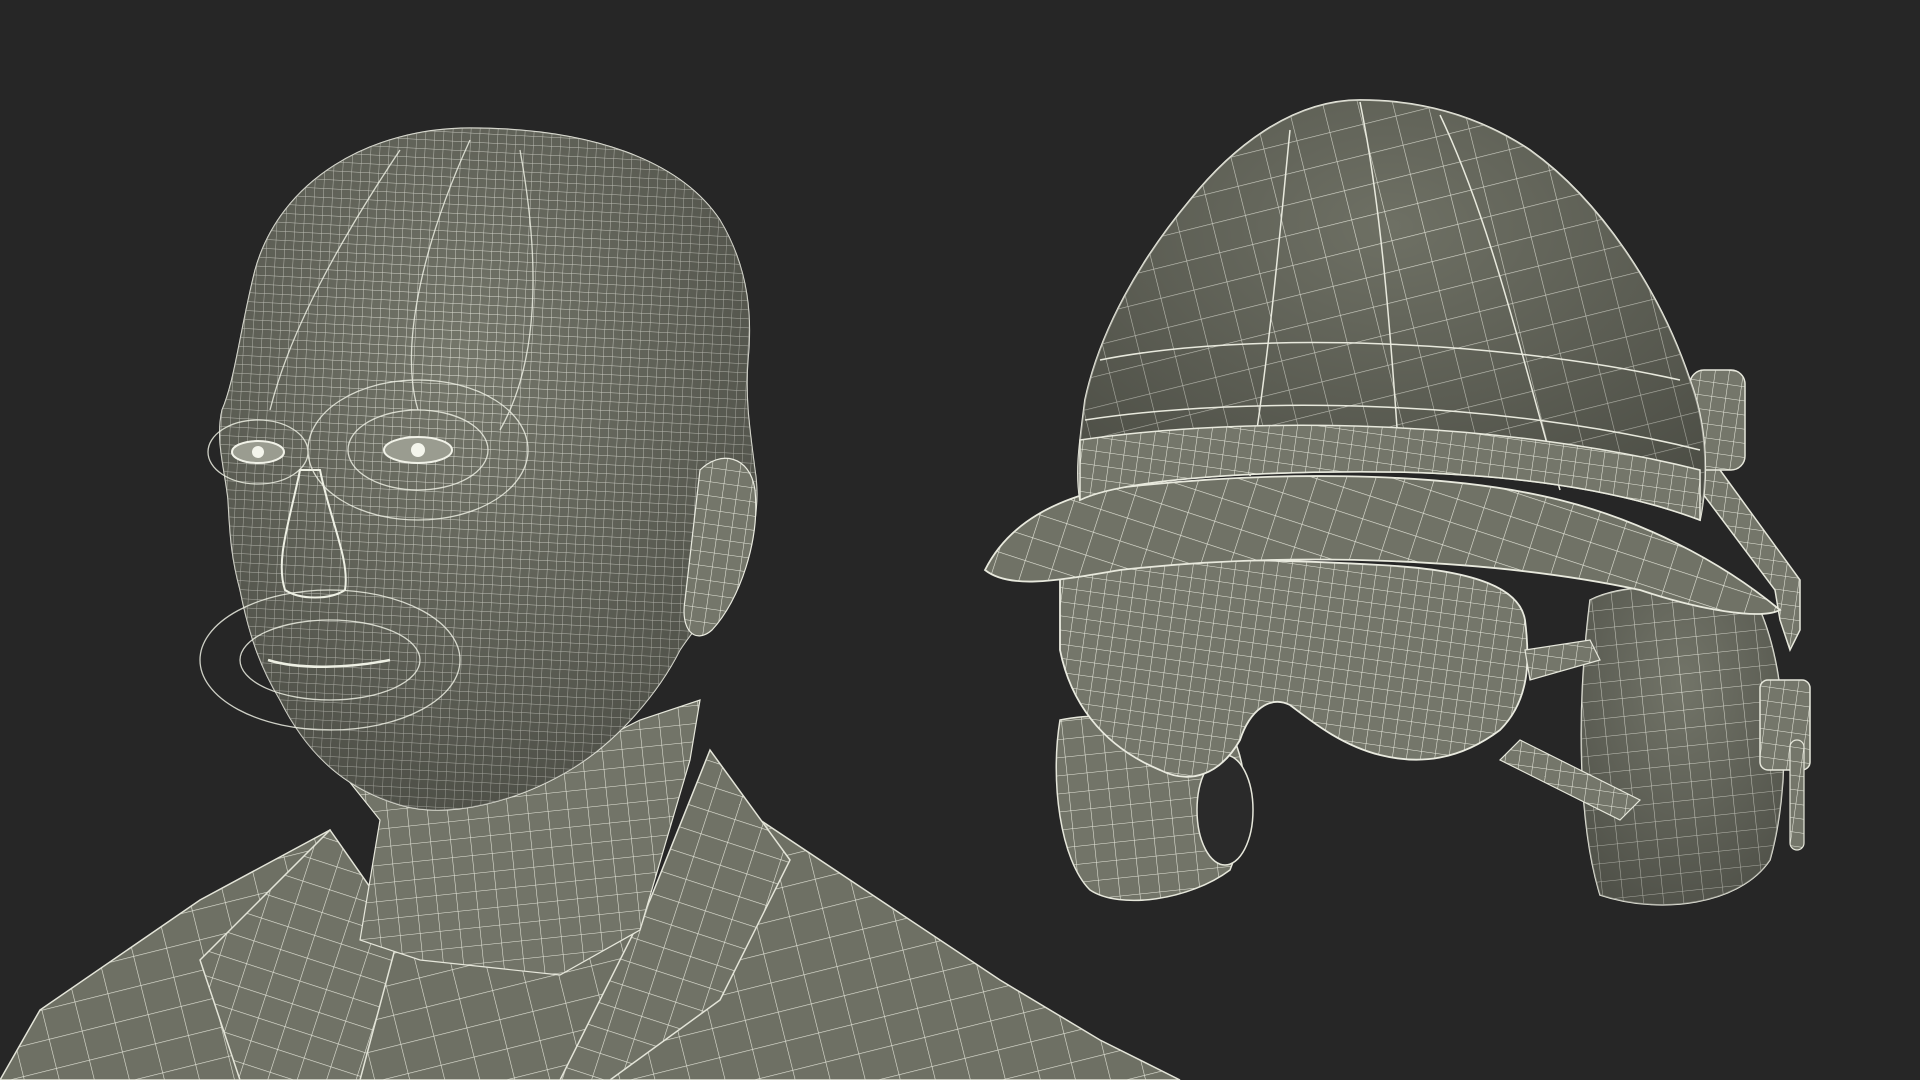  What do you see at coordinates (300, 954) in the screenshot?
I see `collar-left-mesh` at bounding box center [300, 954].